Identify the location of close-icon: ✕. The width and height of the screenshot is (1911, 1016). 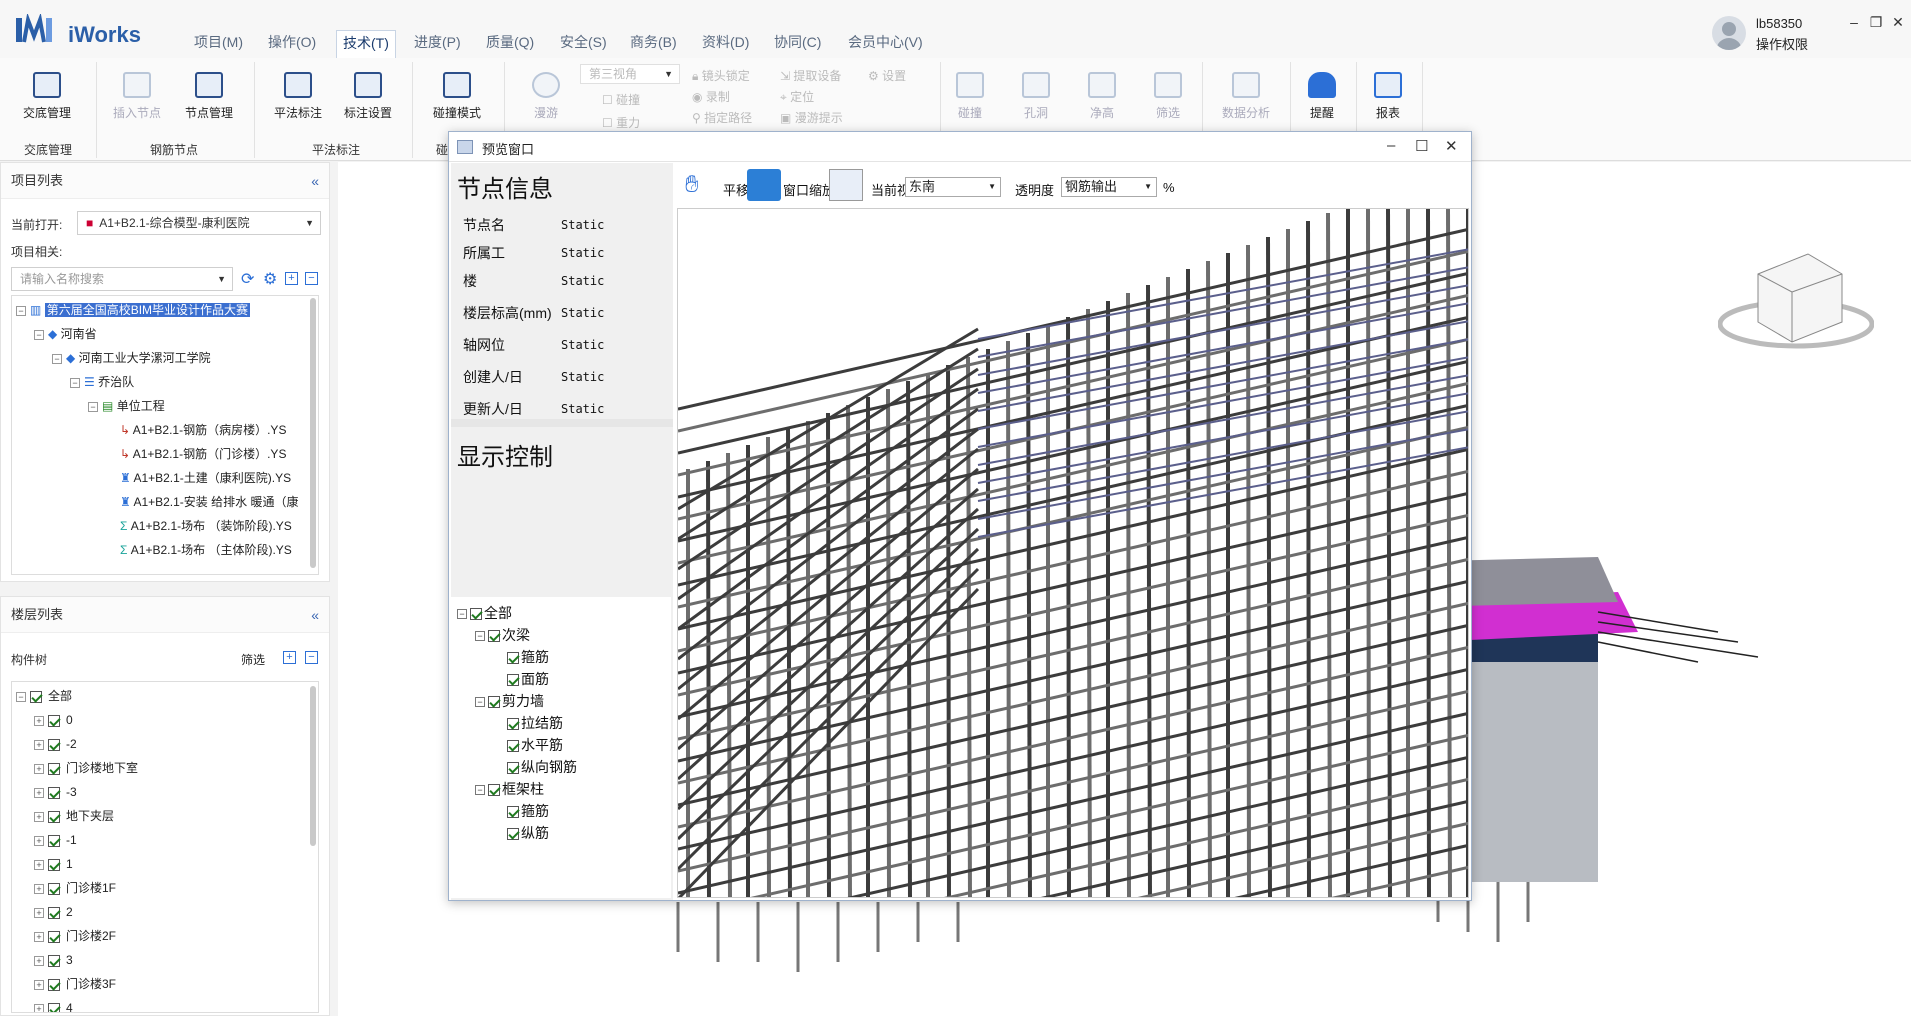
(1898, 23).